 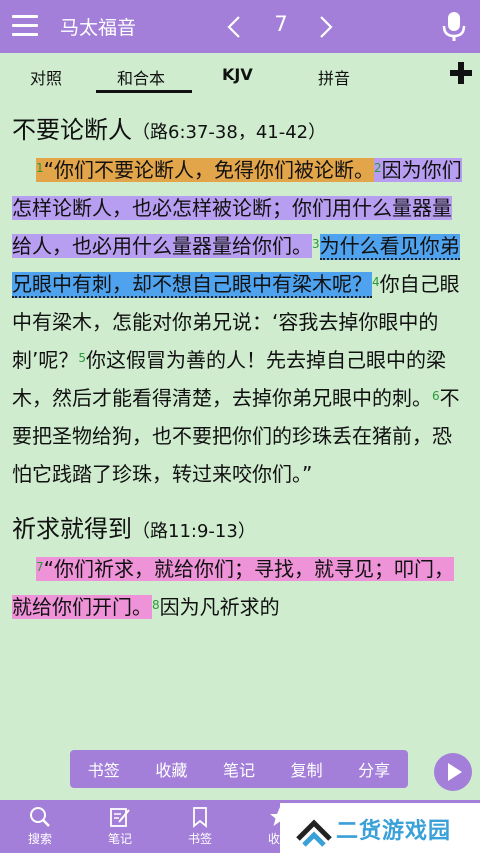 What do you see at coordinates (171, 769) in the screenshot?
I see `favorite-action: 收藏` at bounding box center [171, 769].